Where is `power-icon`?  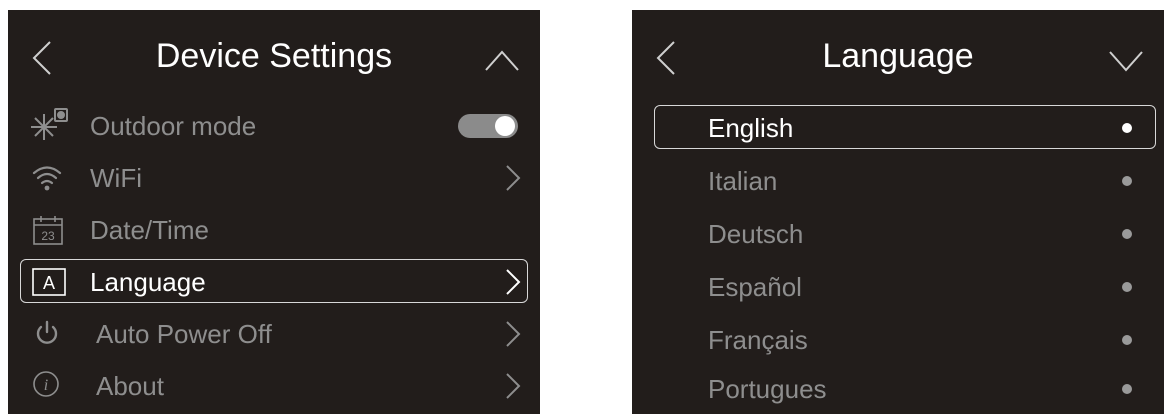 power-icon is located at coordinates (47, 332).